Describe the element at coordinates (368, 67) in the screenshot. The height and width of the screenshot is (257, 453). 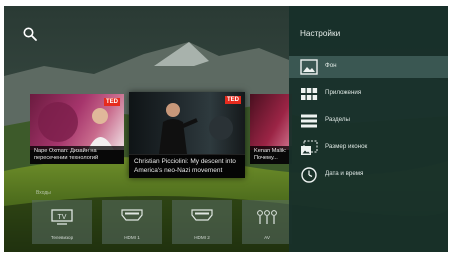
I see `settings-item-background: Фон` at that location.